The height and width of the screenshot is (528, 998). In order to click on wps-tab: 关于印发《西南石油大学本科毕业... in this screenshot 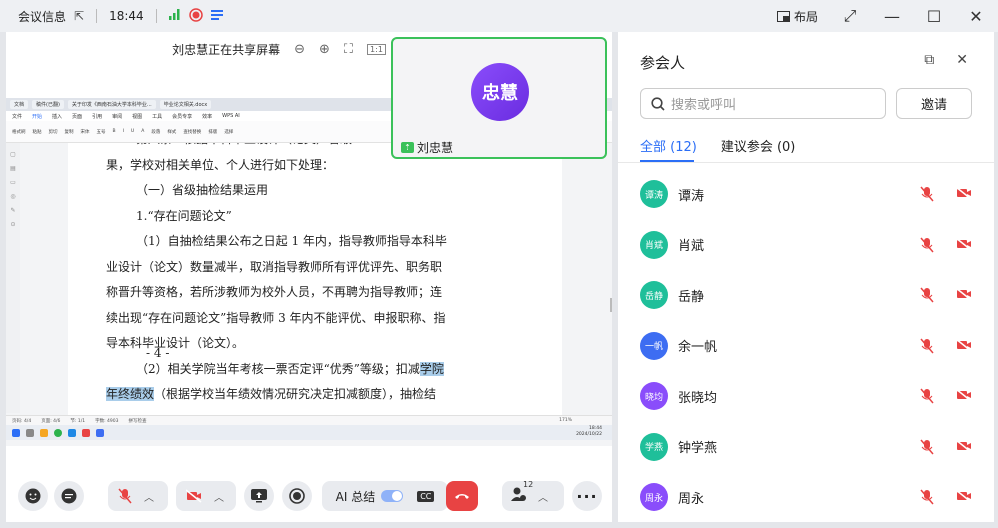, I will do `click(111, 104)`.